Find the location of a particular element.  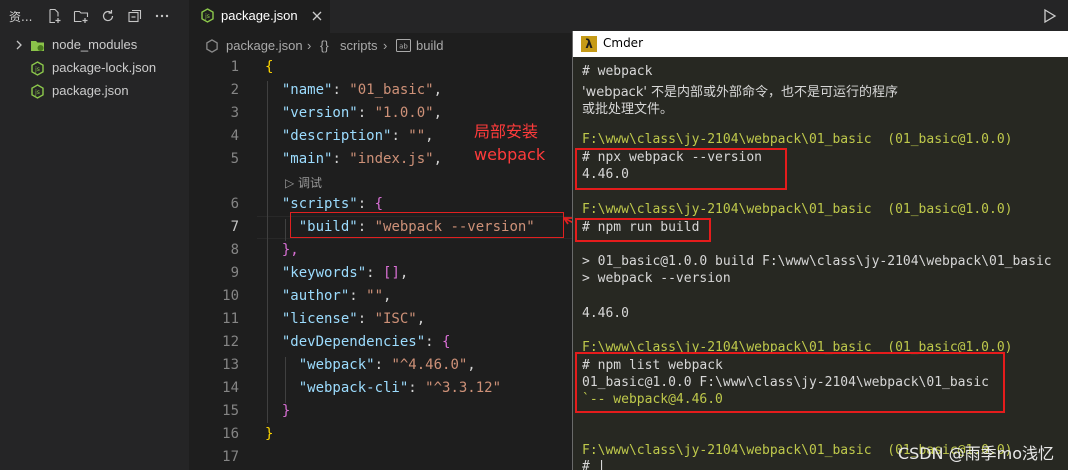

breadcrumb: package.json › {} scripts › ab build is located at coordinates (384, 45).